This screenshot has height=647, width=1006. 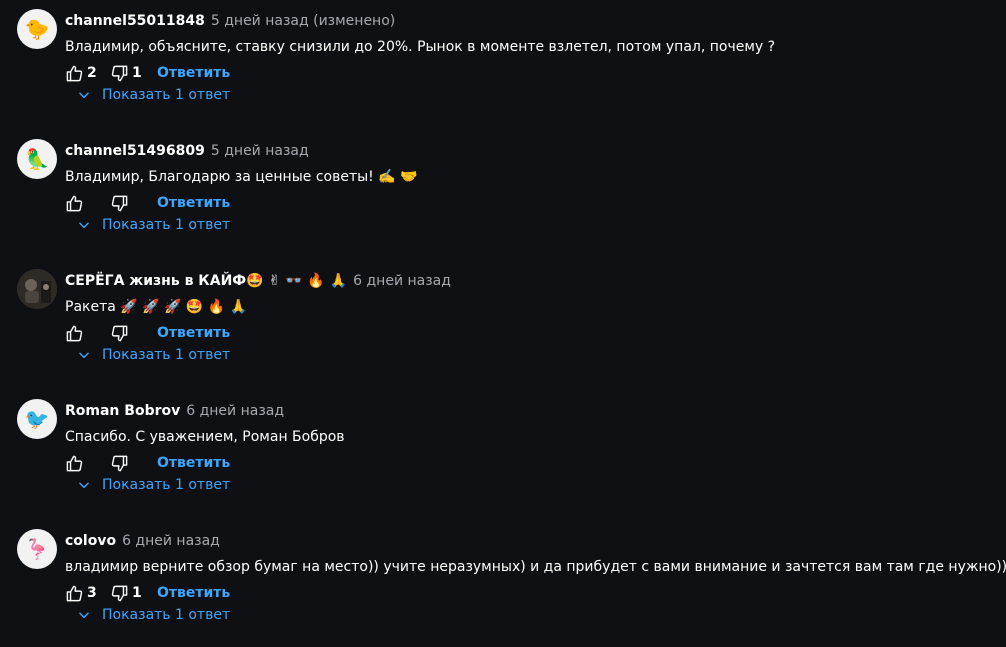 I want to click on hummingbird-avatar-icon: 🐦, so click(x=37, y=419).